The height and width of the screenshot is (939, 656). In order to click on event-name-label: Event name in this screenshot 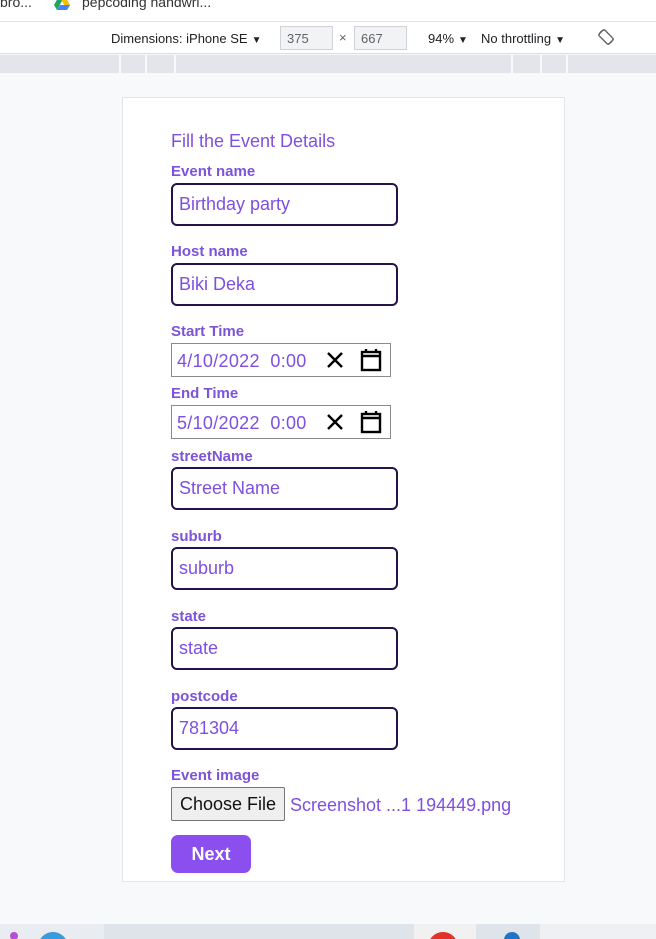, I will do `click(213, 171)`.